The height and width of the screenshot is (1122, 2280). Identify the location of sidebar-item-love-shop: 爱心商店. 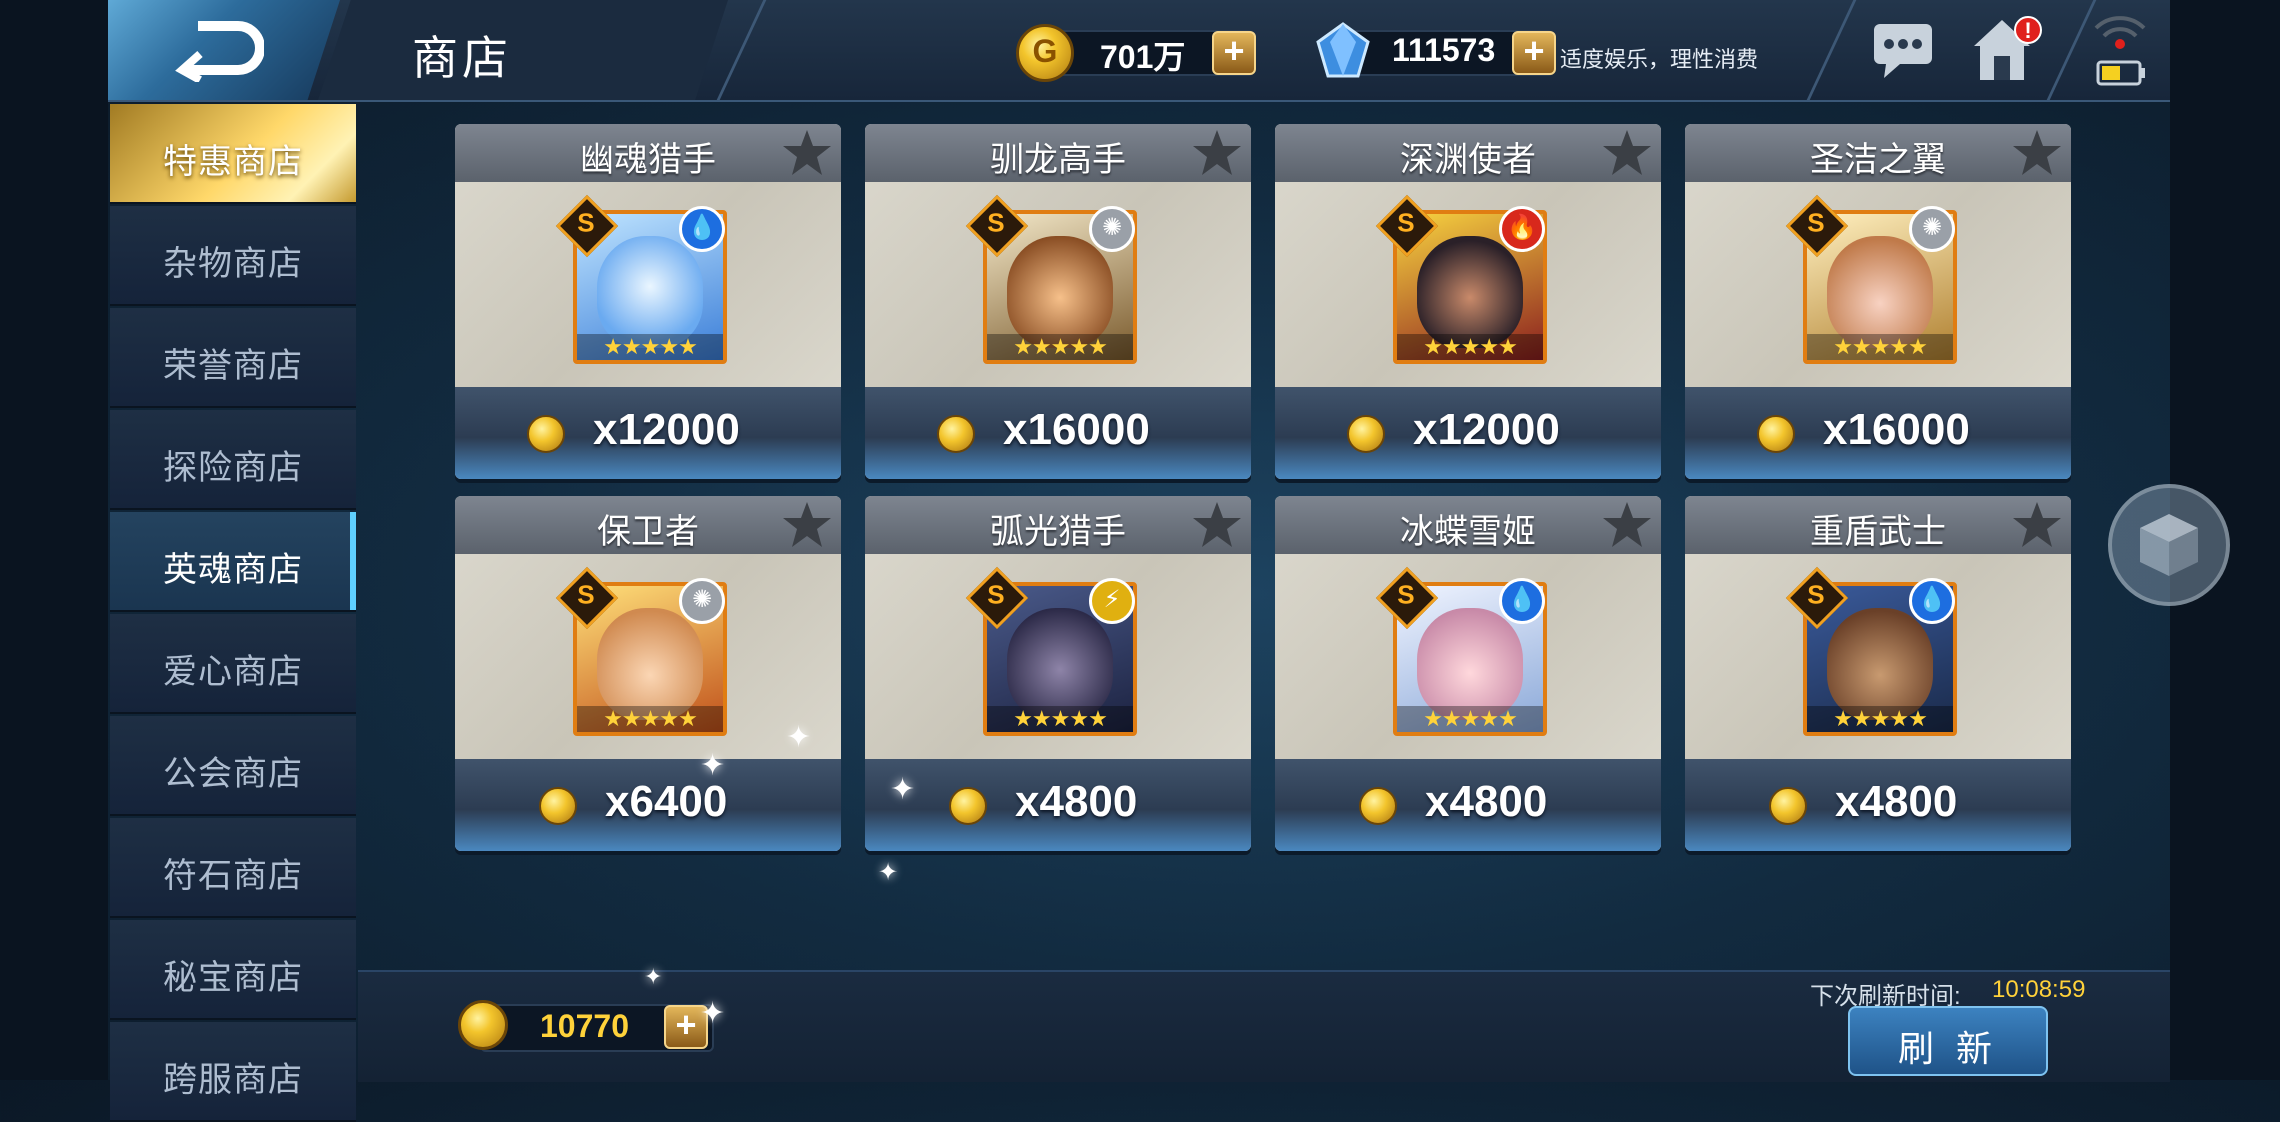
(233, 664).